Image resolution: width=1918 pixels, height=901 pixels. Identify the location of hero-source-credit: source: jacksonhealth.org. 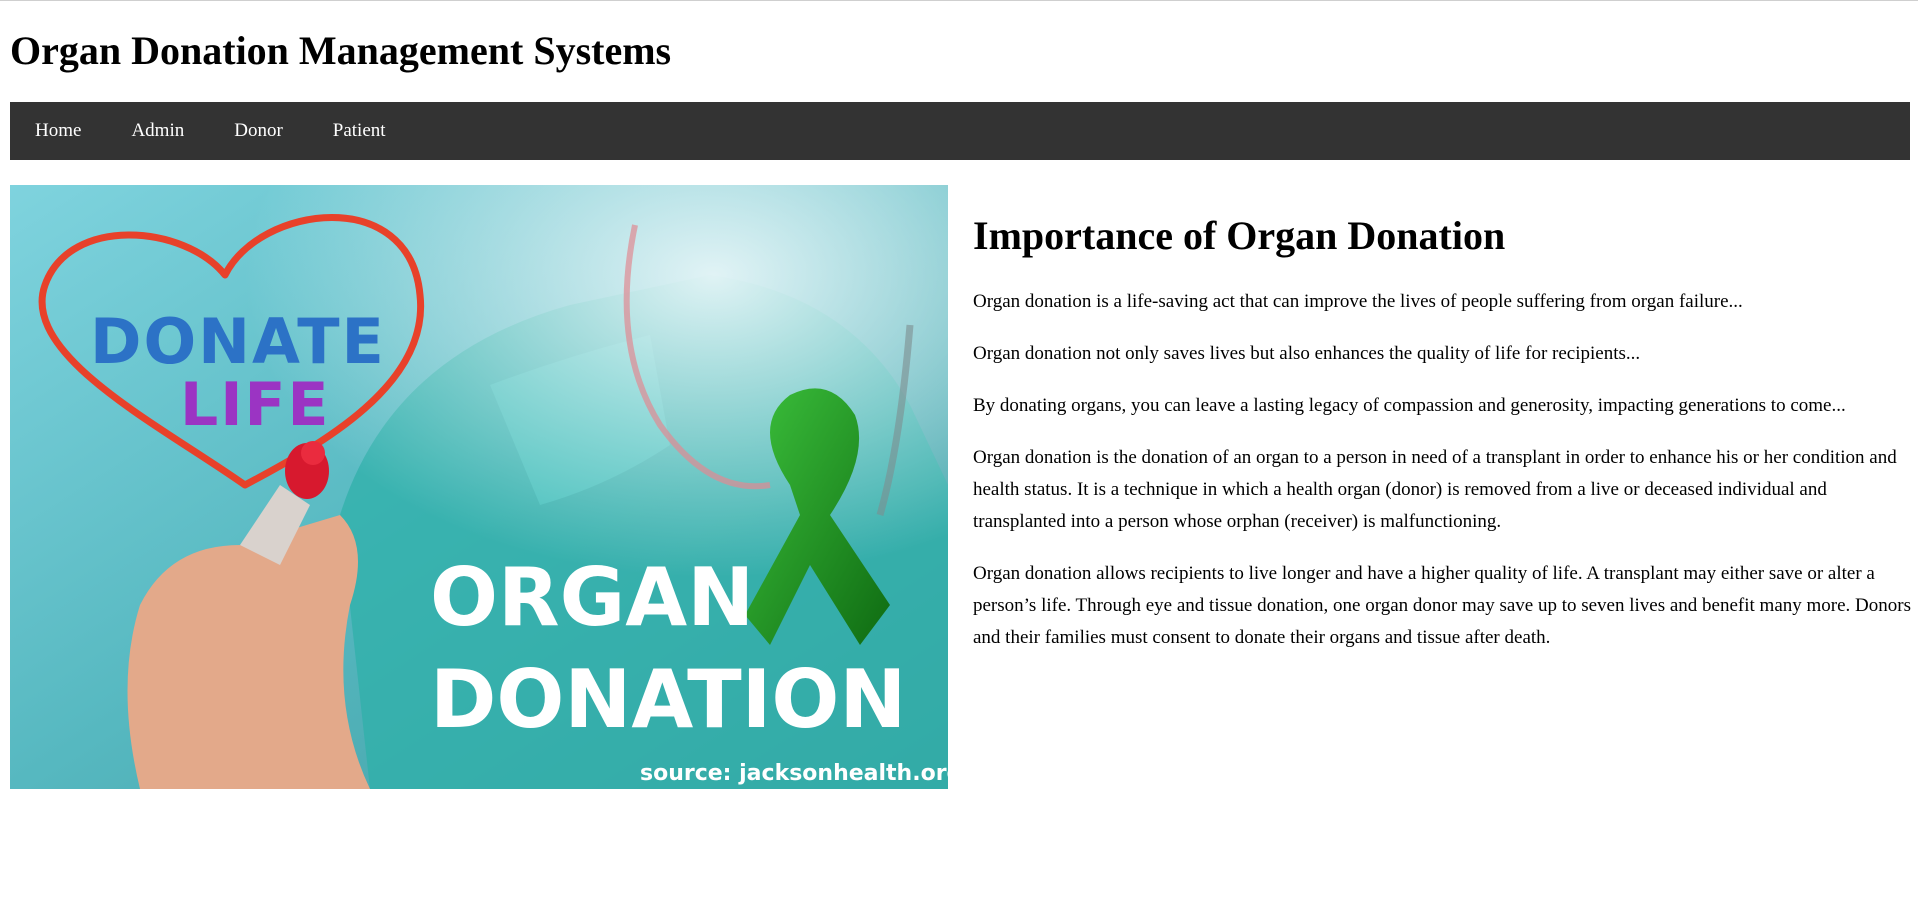
(794, 773).